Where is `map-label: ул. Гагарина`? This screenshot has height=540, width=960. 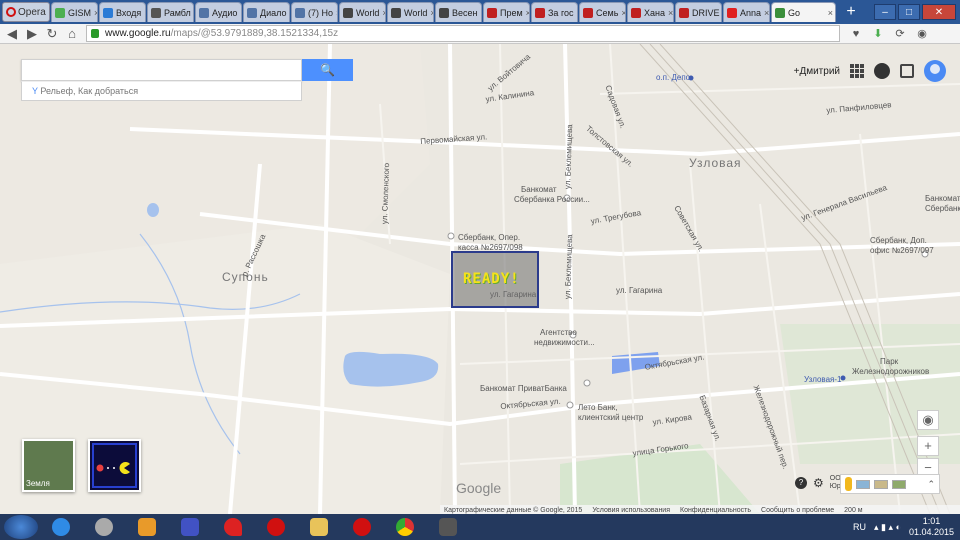
map-label: ул. Гагарина is located at coordinates (639, 290).